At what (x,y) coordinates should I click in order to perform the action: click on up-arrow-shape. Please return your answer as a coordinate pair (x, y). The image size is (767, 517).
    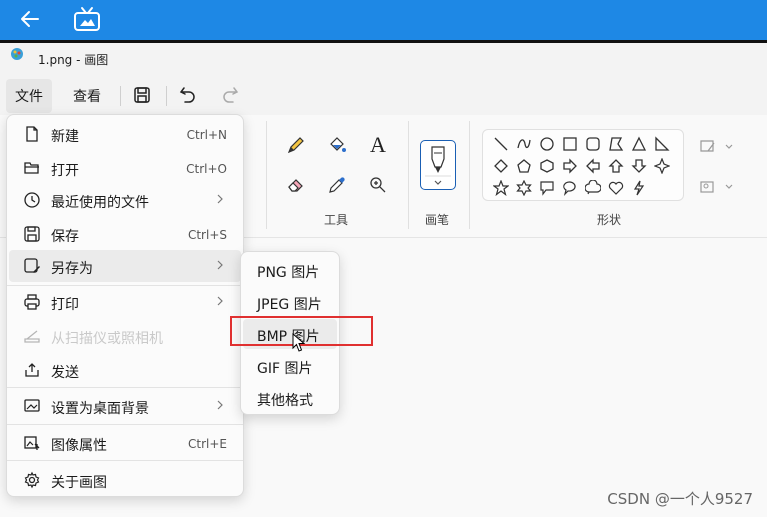
    Looking at the image, I should click on (616, 166).